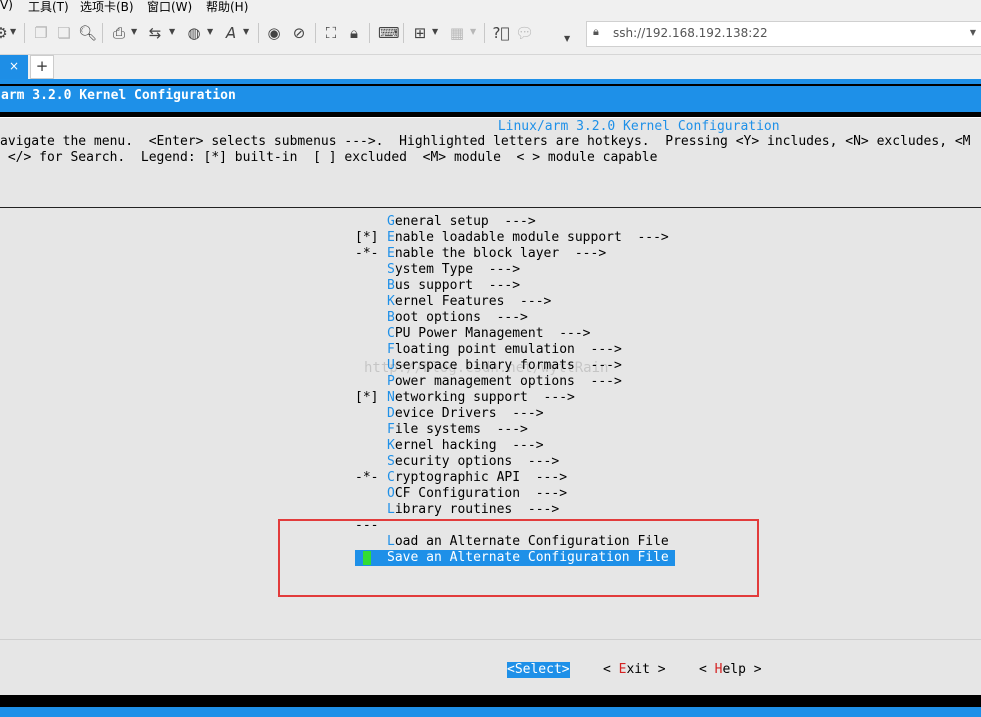 This screenshot has width=981, height=717. What do you see at coordinates (501, 33) in the screenshot?
I see `help-icon: ?⃝` at bounding box center [501, 33].